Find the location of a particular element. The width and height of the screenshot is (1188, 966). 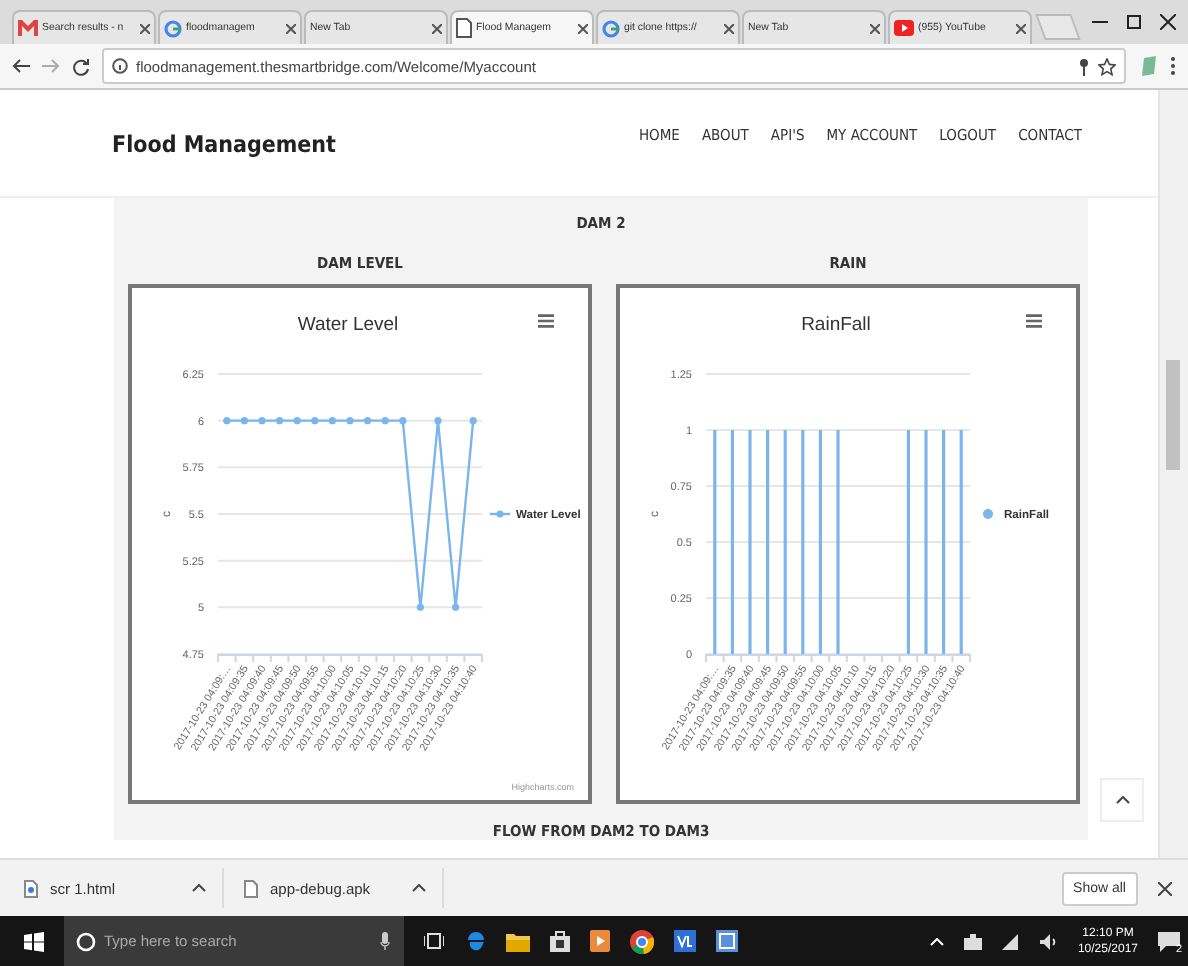

chart-title: RainFall is located at coordinates (836, 325).